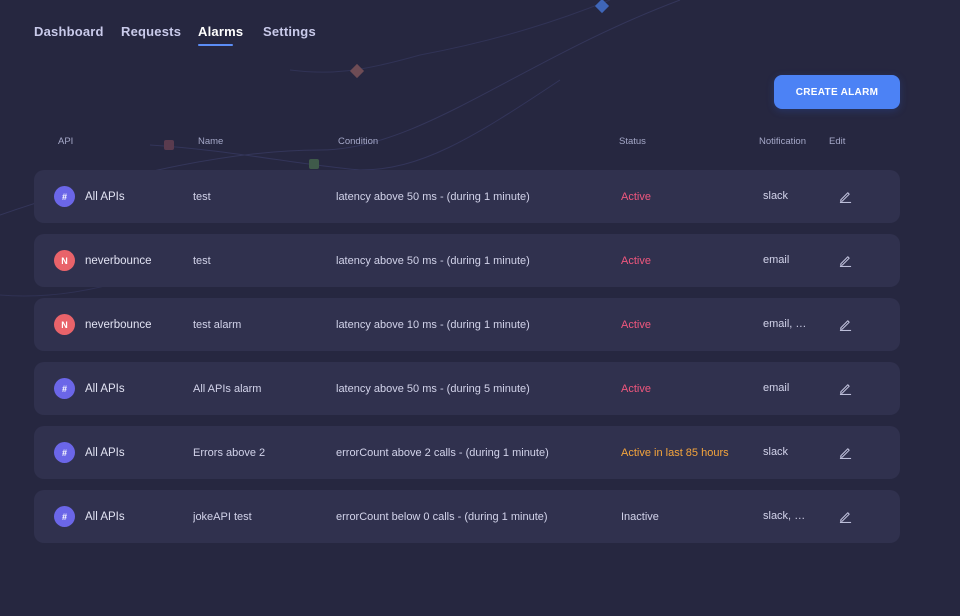  What do you see at coordinates (289, 31) in the screenshot?
I see `tab-settings: Settings` at bounding box center [289, 31].